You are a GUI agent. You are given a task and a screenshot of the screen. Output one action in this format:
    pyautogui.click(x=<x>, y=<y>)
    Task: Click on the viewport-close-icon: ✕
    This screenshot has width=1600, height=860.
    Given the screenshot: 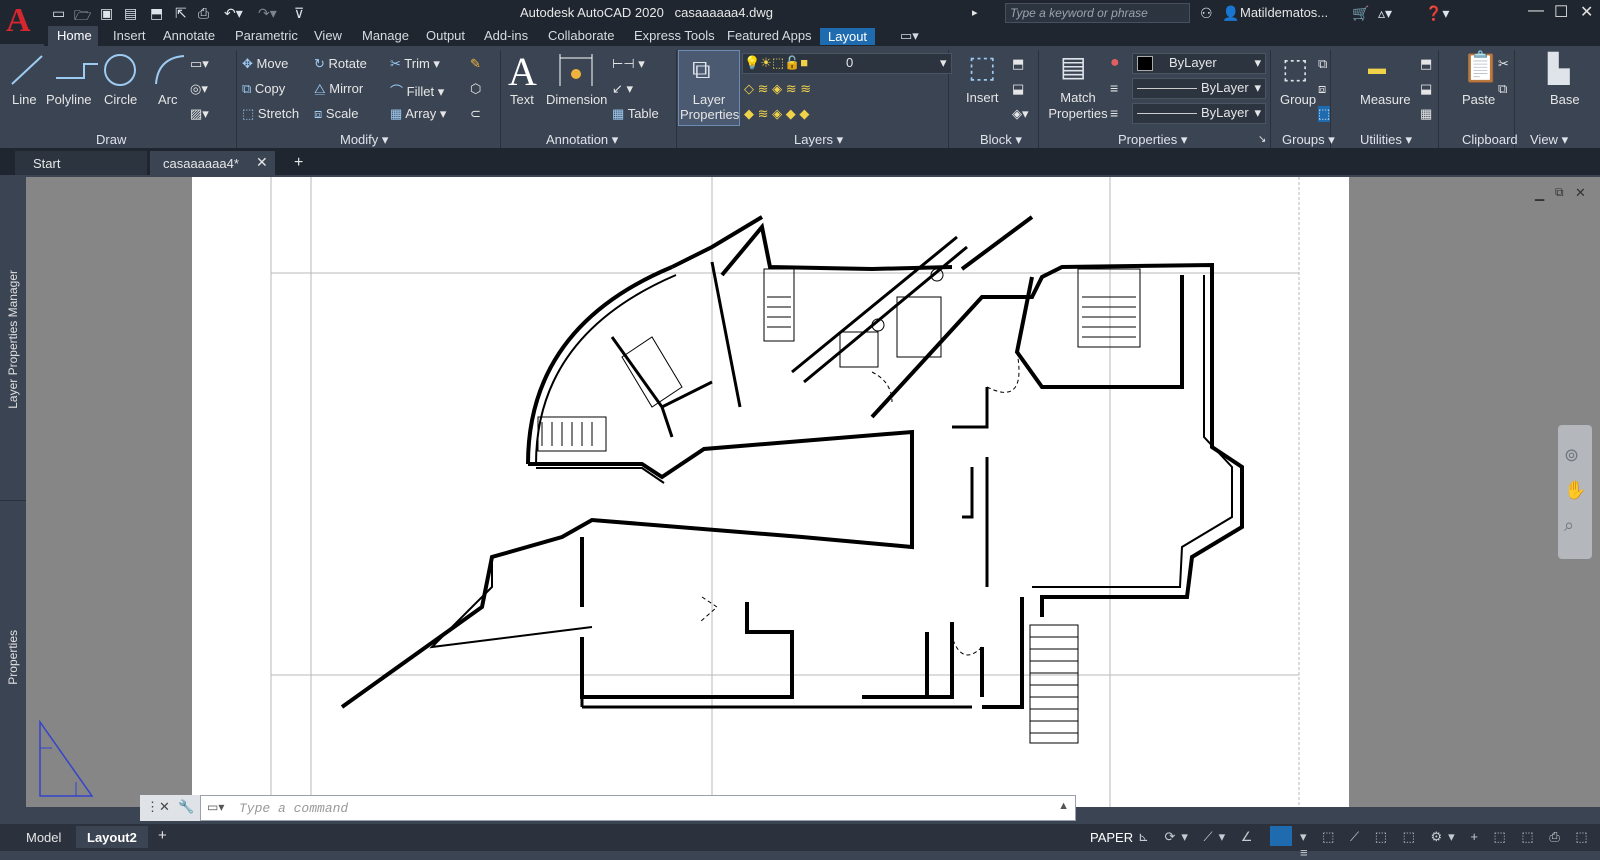 What is the action you would take?
    pyautogui.click(x=1580, y=193)
    